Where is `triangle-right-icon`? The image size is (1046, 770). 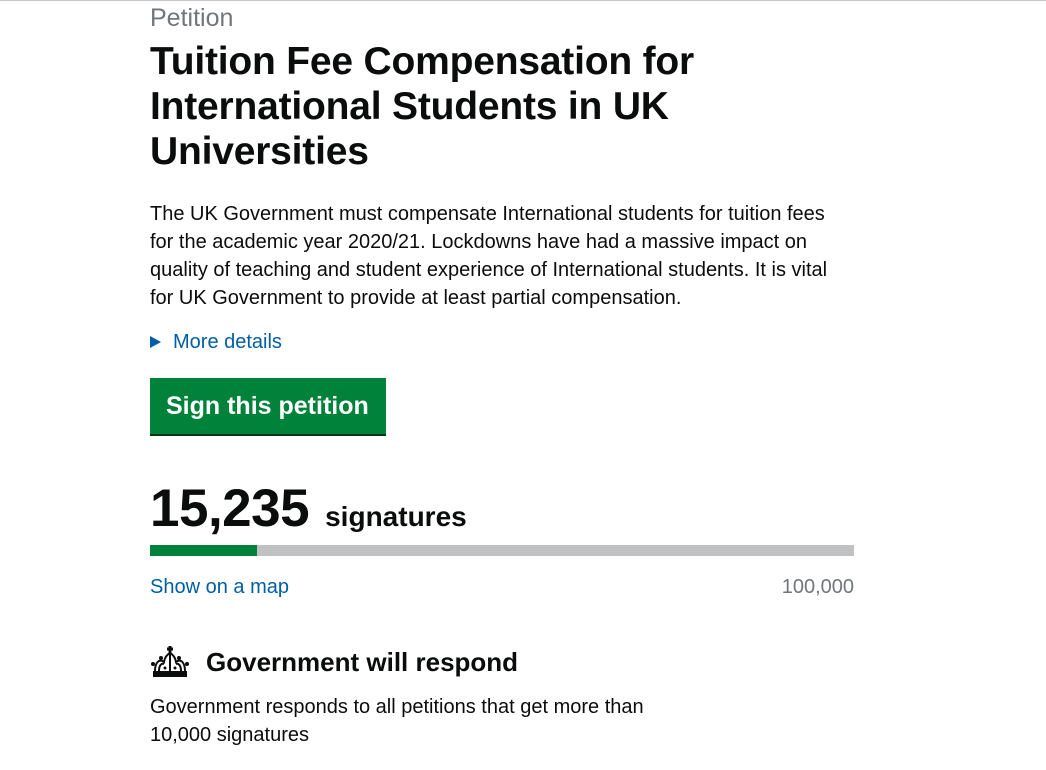 triangle-right-icon is located at coordinates (155, 342).